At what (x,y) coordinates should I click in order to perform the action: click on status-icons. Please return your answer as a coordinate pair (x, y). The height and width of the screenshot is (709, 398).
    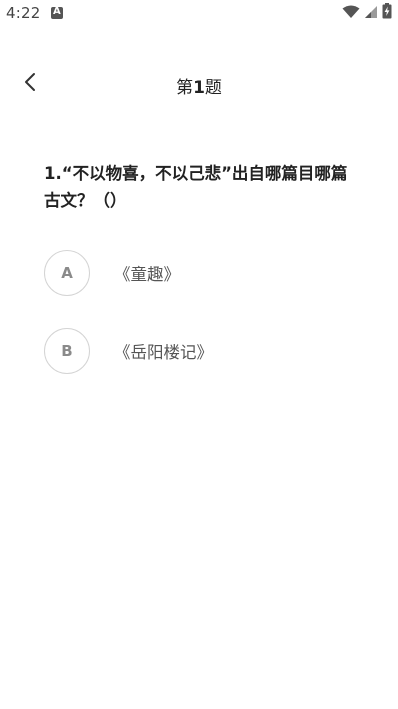
    Looking at the image, I should click on (367, 13).